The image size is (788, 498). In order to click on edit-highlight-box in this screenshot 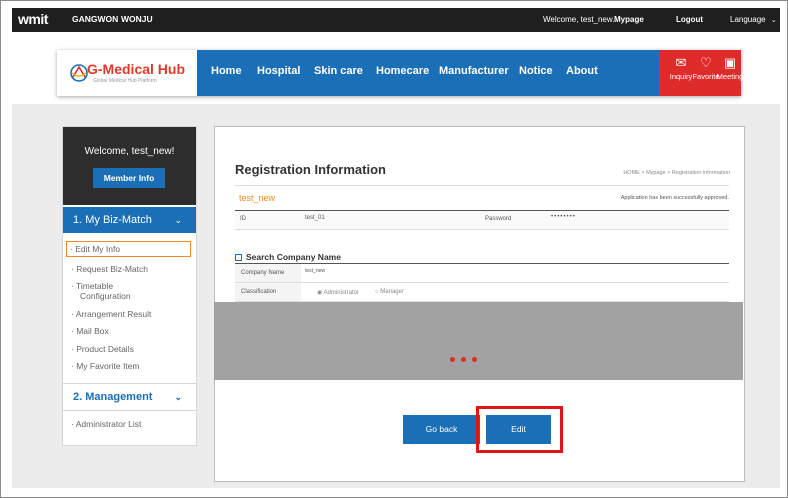, I will do `click(519, 429)`.